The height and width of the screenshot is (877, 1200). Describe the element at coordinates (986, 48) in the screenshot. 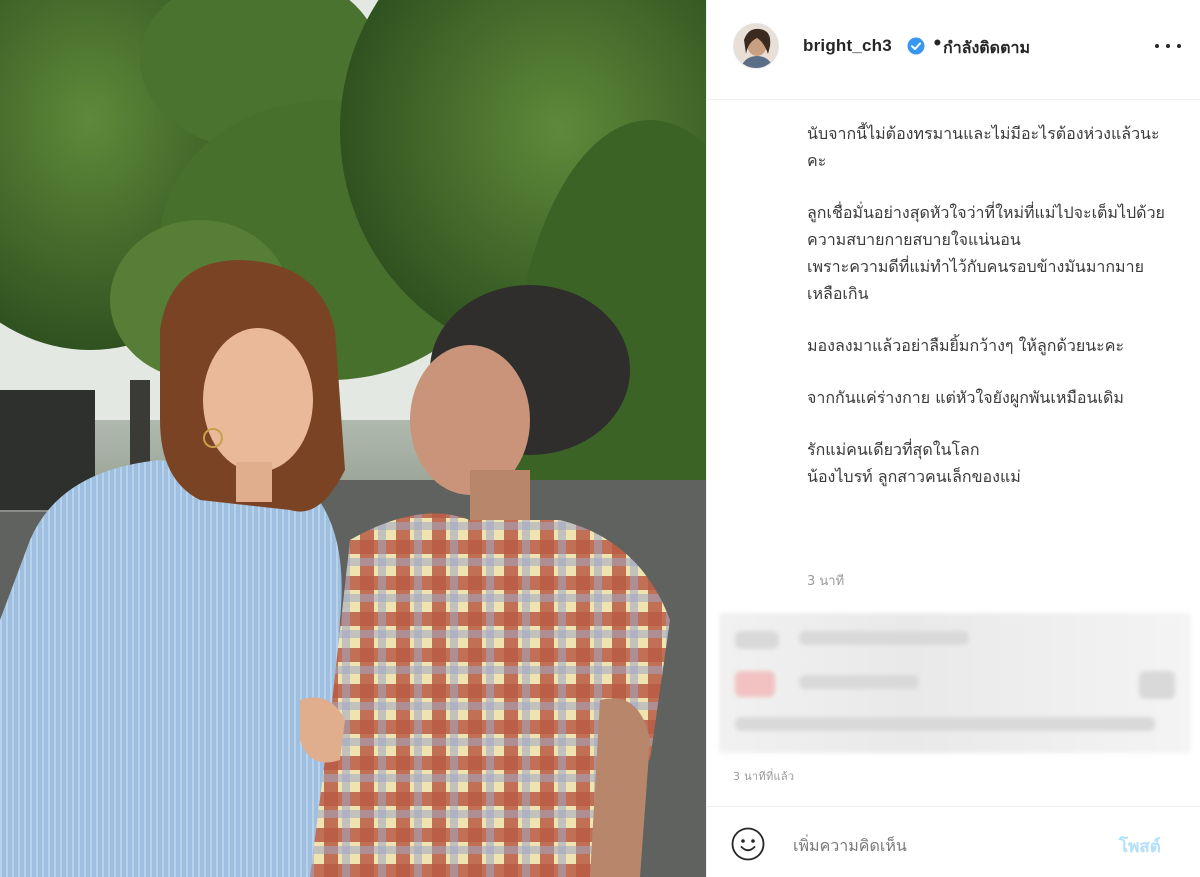

I see `follow-status-button: กำลังติดตาม` at that location.